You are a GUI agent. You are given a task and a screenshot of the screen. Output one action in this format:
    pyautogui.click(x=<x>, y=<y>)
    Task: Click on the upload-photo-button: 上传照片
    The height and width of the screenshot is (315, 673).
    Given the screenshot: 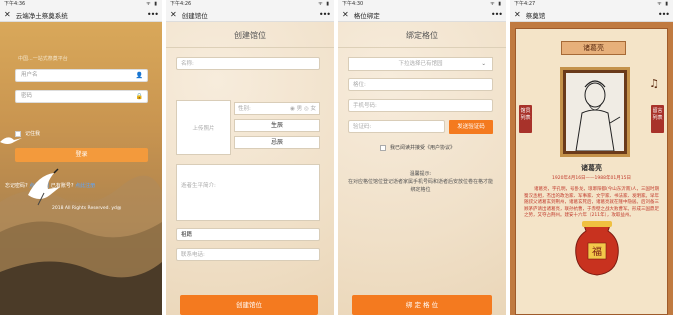 What is the action you would take?
    pyautogui.click(x=203, y=127)
    